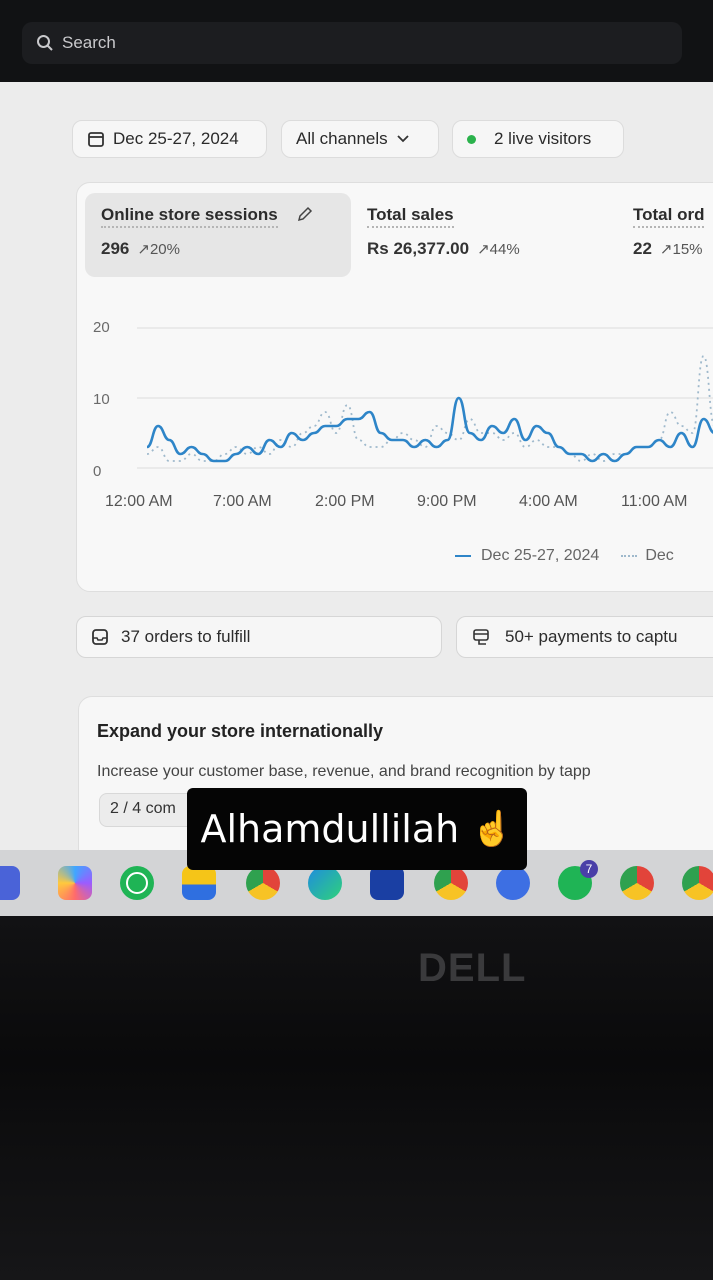 Image resolution: width=713 pixels, height=1280 pixels. Describe the element at coordinates (342, 138) in the screenshot. I see `channels-label: All channels` at that location.